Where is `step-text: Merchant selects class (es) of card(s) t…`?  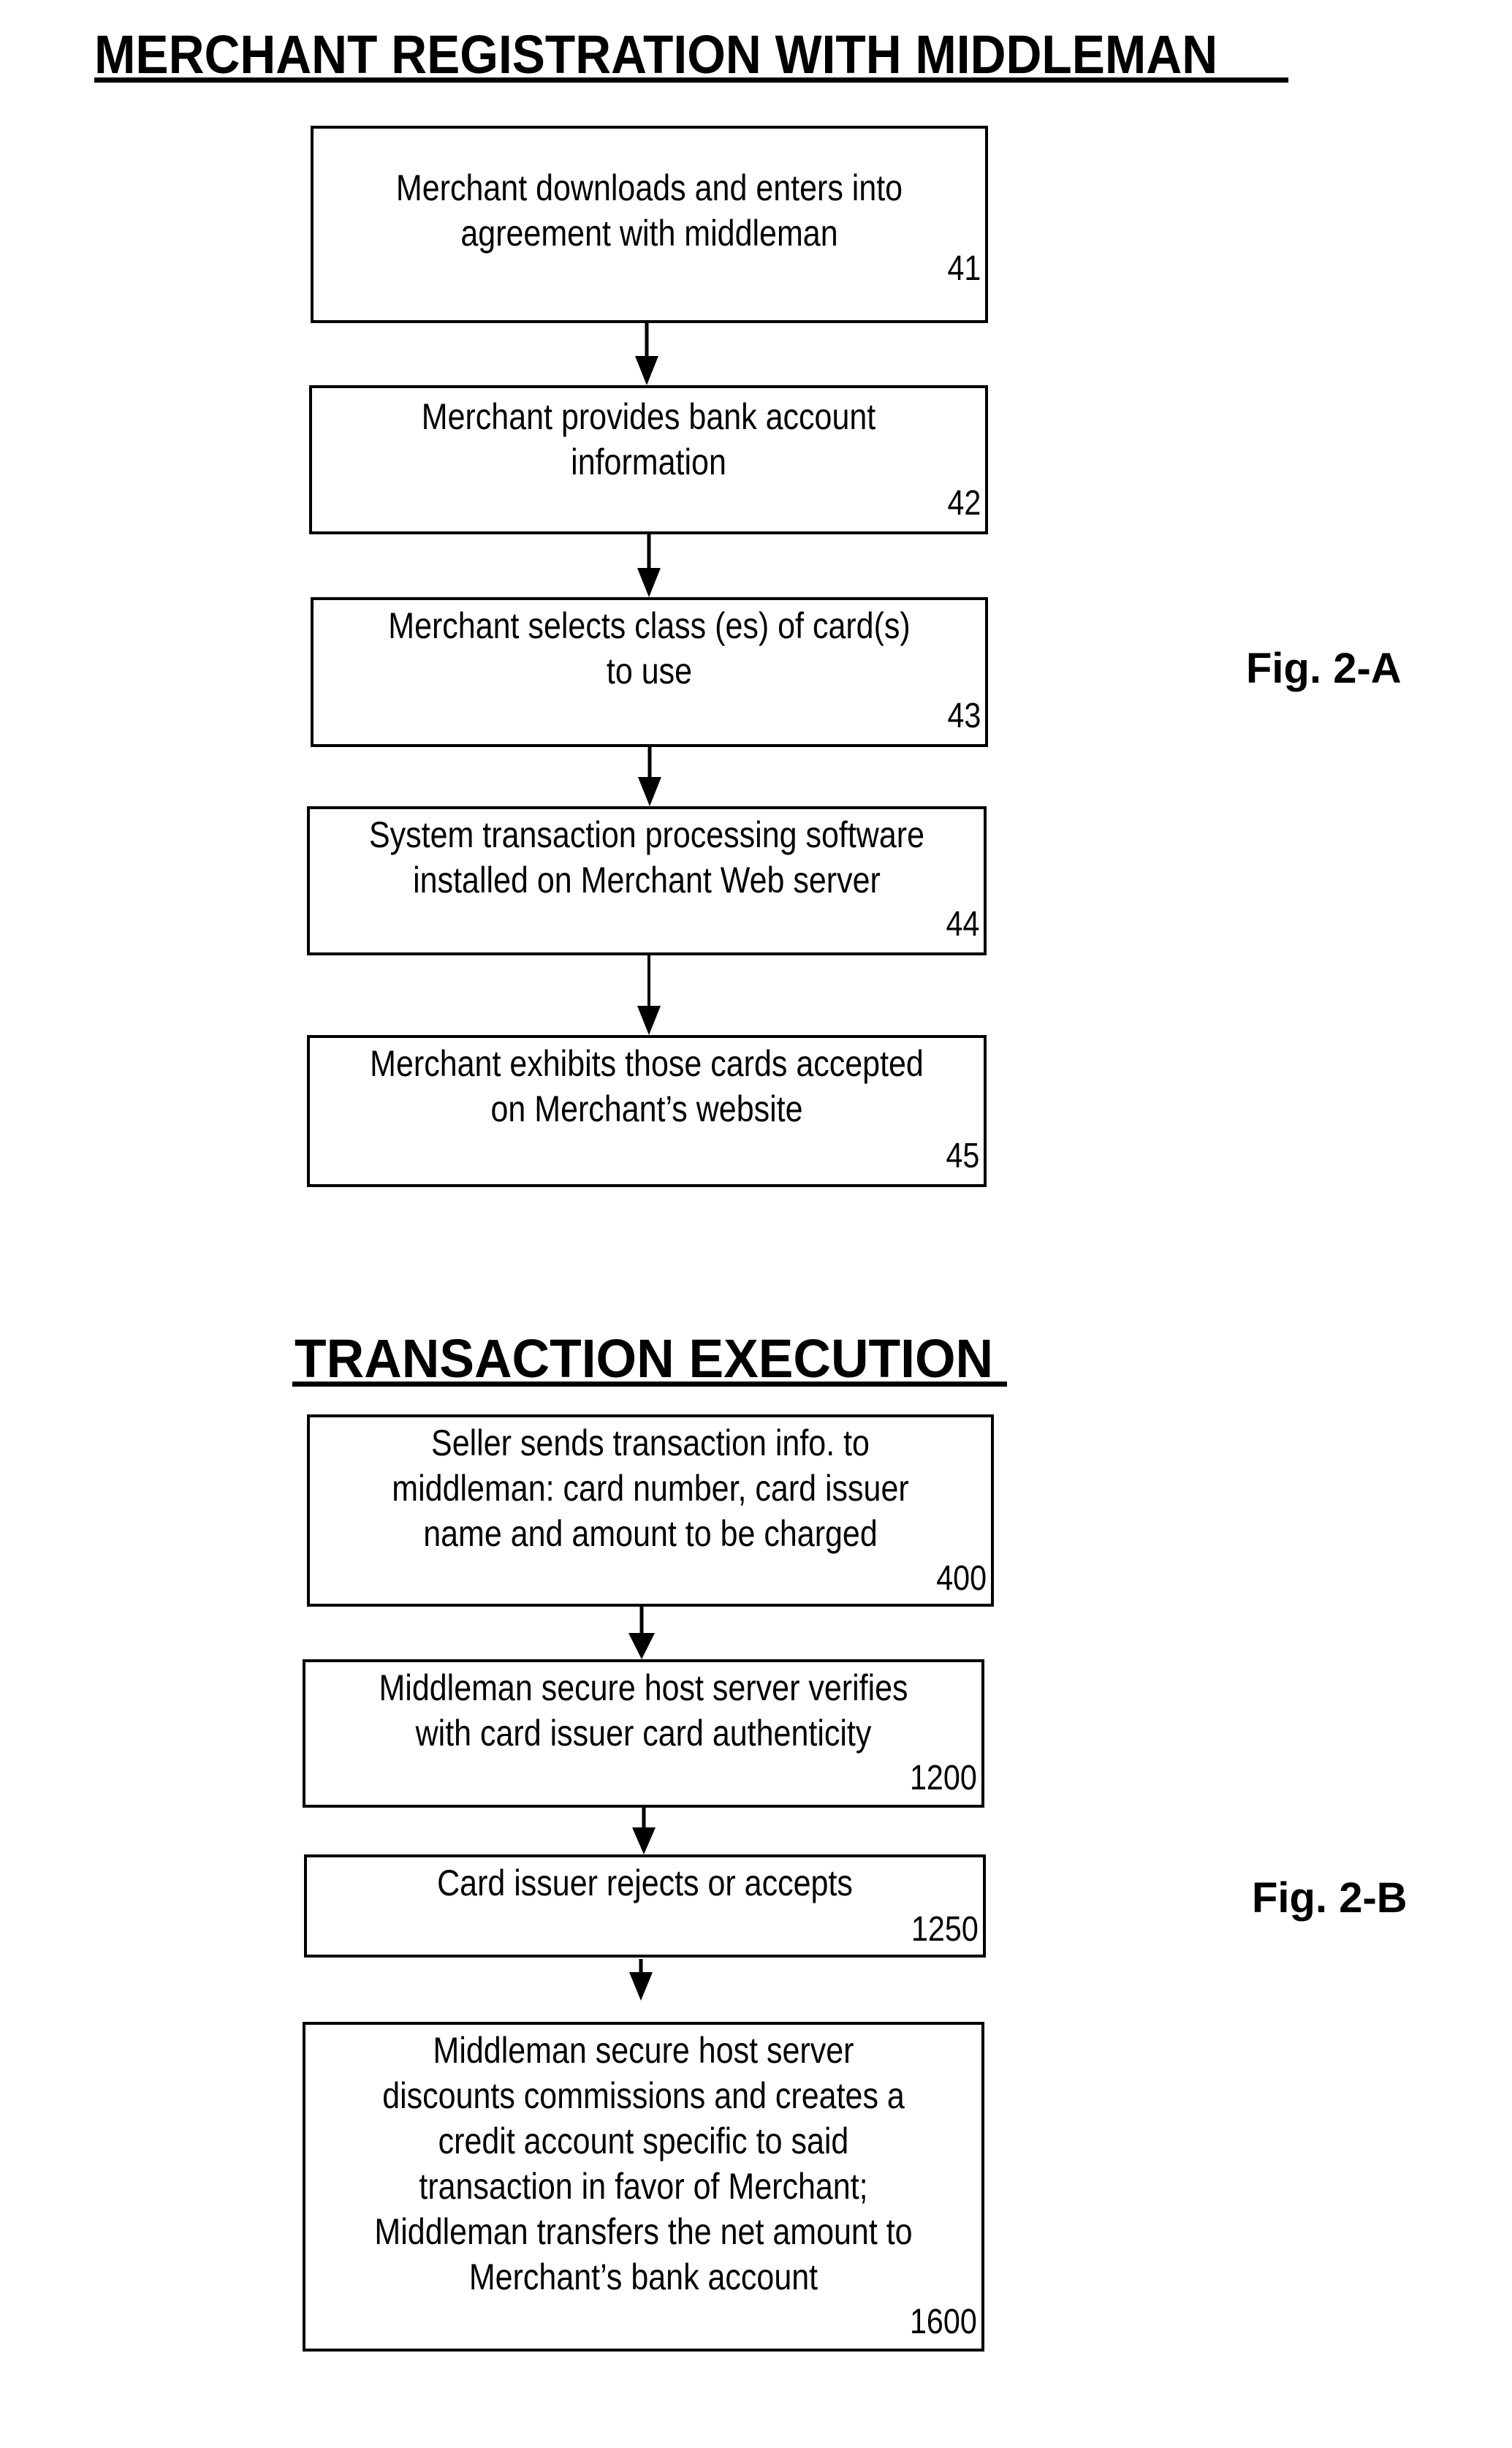
step-text: Merchant selects class (es) of card(s) t… is located at coordinates (649, 648).